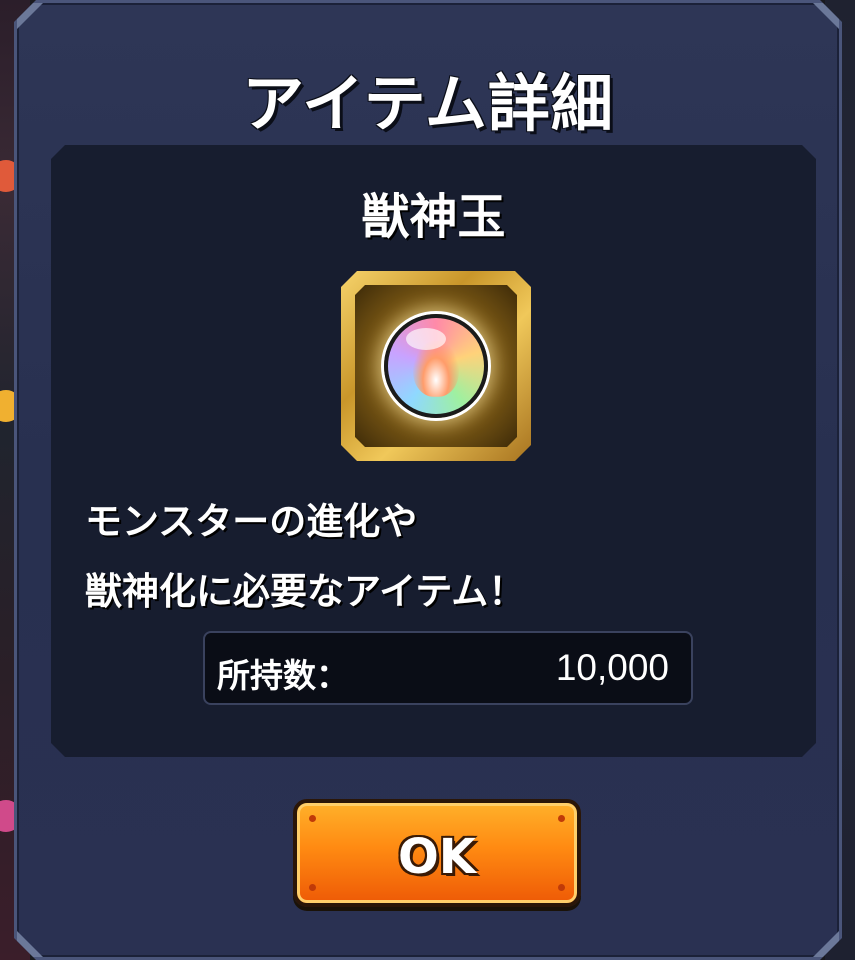  What do you see at coordinates (437, 857) in the screenshot?
I see `ok-button-label: OK` at bounding box center [437, 857].